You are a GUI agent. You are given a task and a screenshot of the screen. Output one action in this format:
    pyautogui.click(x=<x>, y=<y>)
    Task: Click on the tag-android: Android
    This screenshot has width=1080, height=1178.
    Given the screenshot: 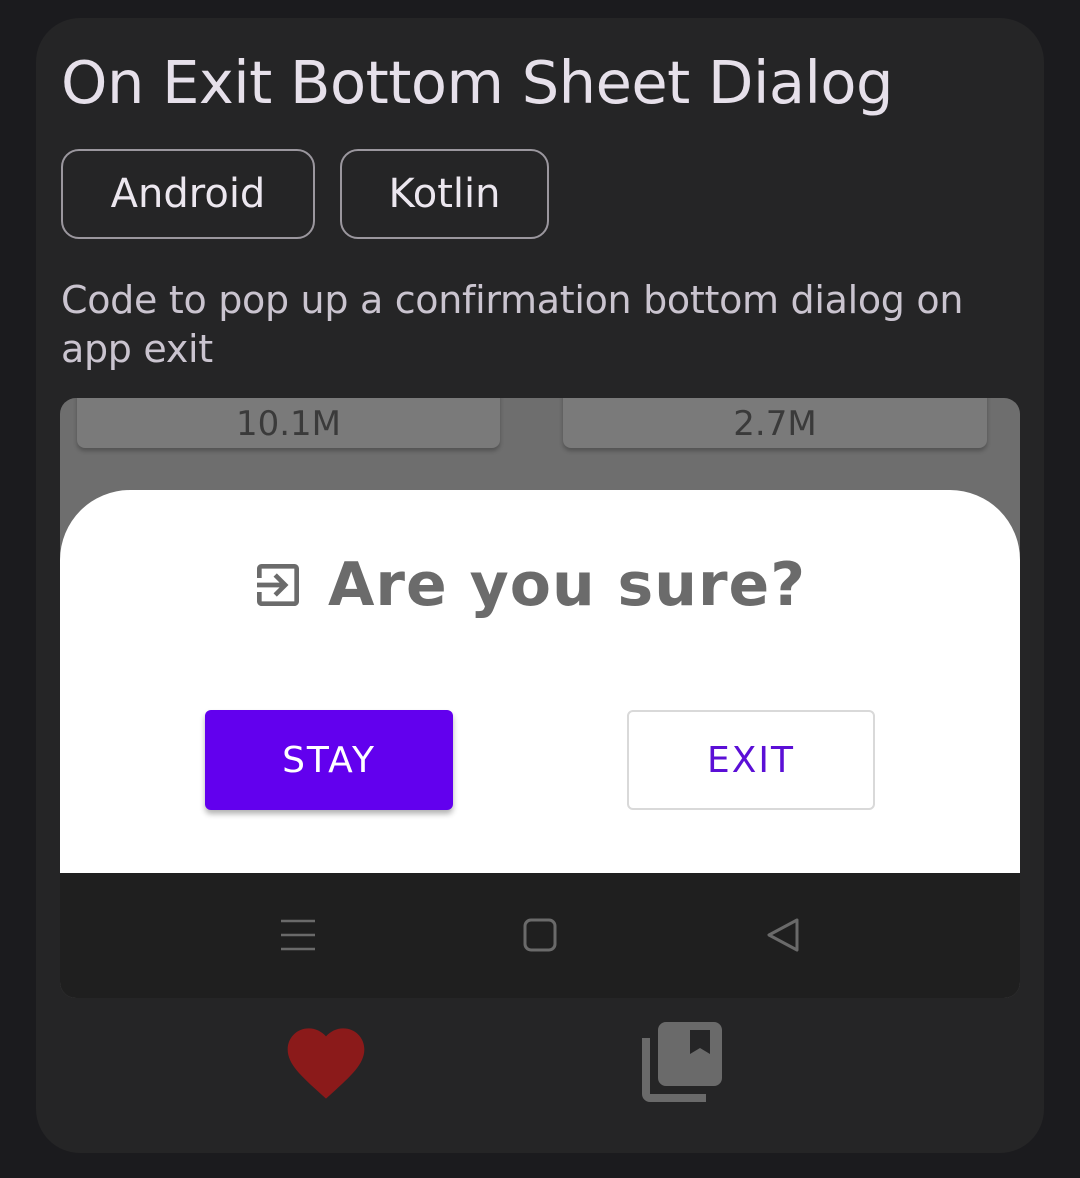 What is the action you would take?
    pyautogui.click(x=188, y=194)
    